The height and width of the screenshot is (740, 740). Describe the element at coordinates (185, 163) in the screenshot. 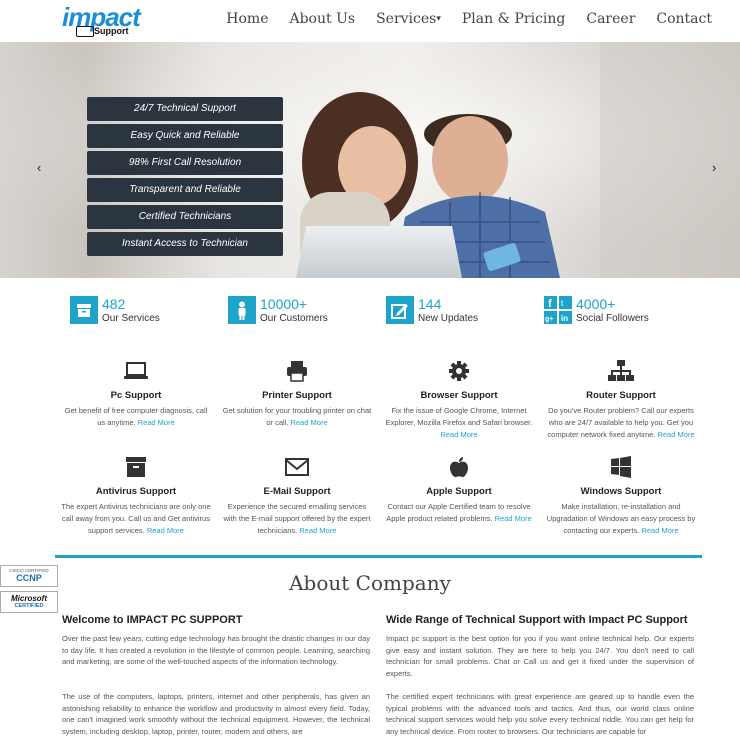

I see `feature-item: 98% First Call Resolution` at that location.